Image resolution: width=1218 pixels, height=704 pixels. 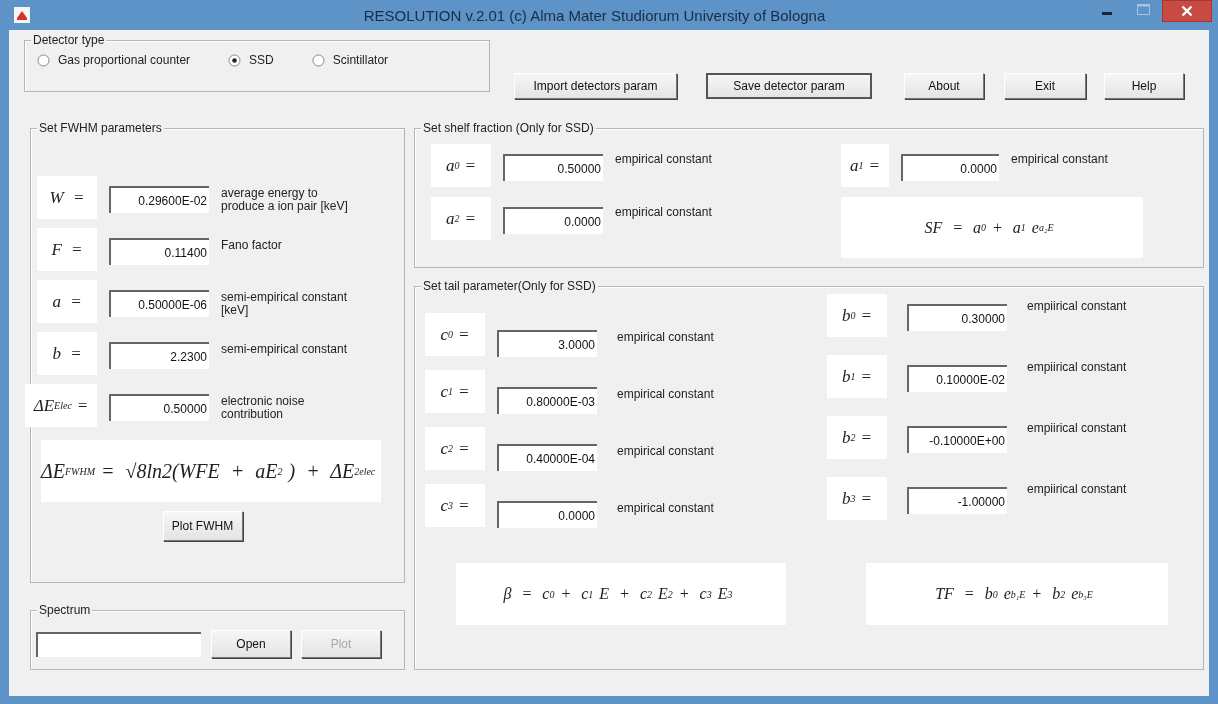 I want to click on close-icon, so click(x=1187, y=11).